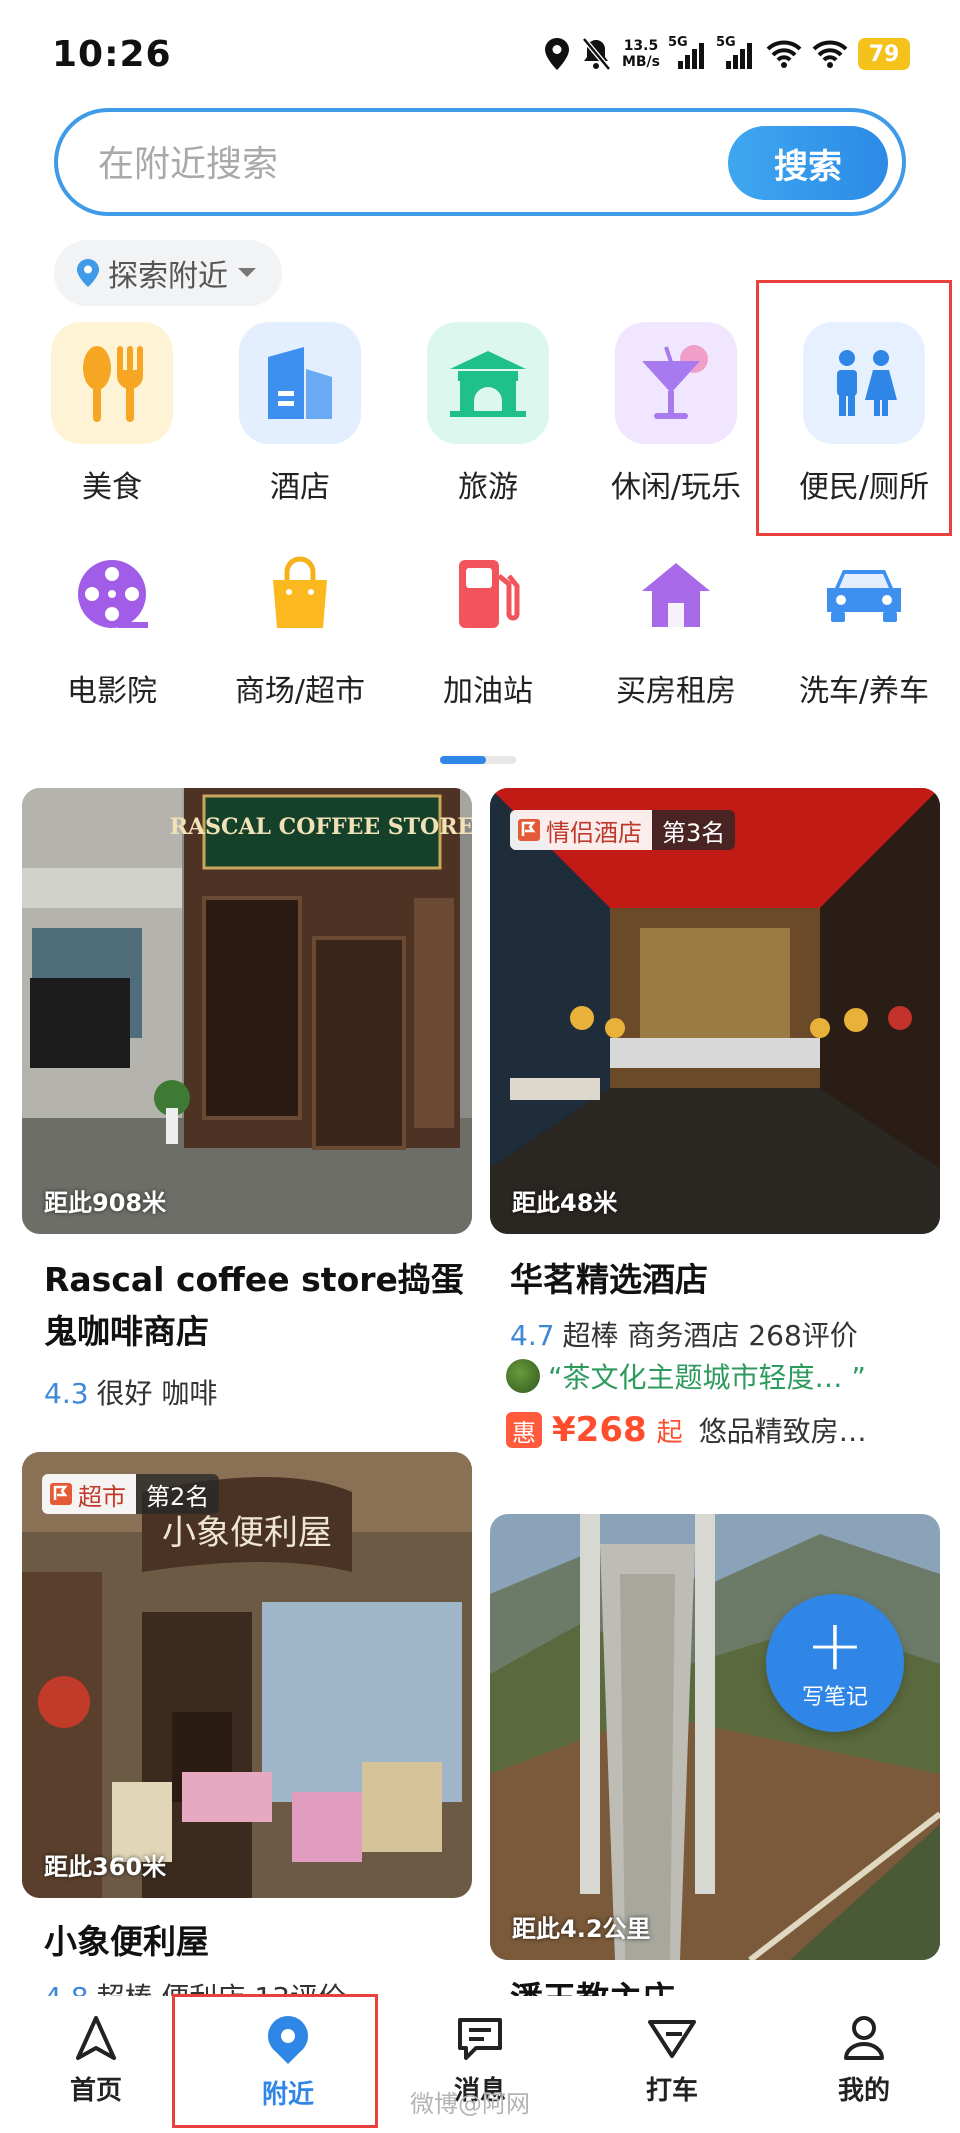 The image size is (960, 2133). What do you see at coordinates (523, 1376) in the screenshot?
I see `avatar` at bounding box center [523, 1376].